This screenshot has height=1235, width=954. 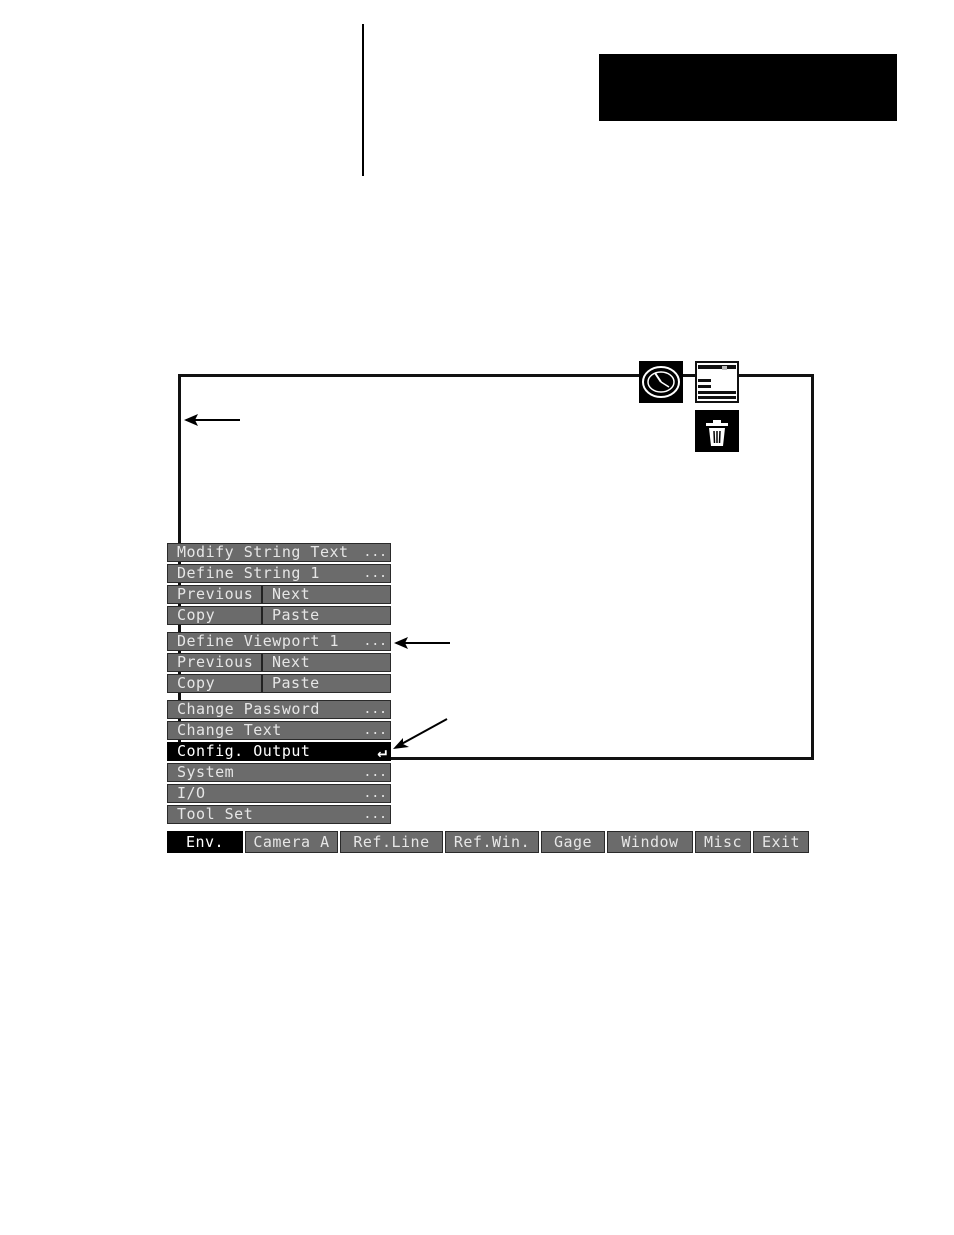 What do you see at coordinates (206, 772) in the screenshot?
I see `menu-item-label: System` at bounding box center [206, 772].